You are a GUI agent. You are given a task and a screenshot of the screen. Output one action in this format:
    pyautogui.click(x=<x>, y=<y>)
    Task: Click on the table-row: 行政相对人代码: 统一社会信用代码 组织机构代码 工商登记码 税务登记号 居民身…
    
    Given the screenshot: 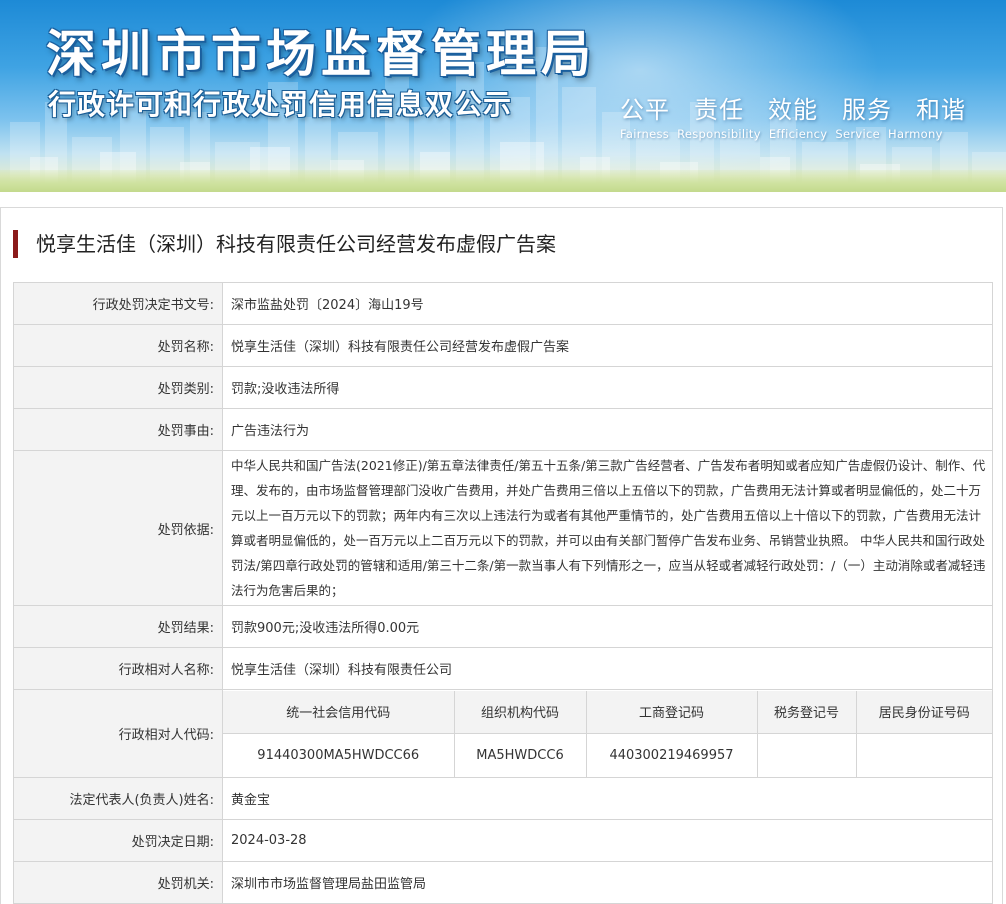 What is the action you would take?
    pyautogui.click(x=503, y=733)
    